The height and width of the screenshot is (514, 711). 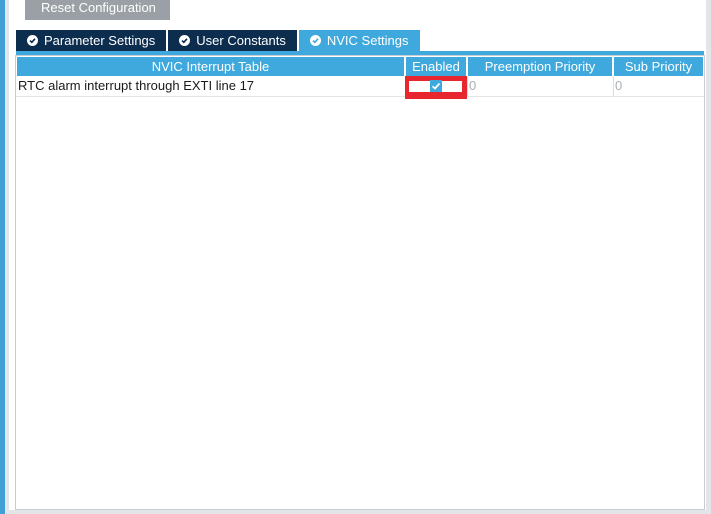 I want to click on column-header-preemption-priority: Preemption Priority, so click(x=540, y=66).